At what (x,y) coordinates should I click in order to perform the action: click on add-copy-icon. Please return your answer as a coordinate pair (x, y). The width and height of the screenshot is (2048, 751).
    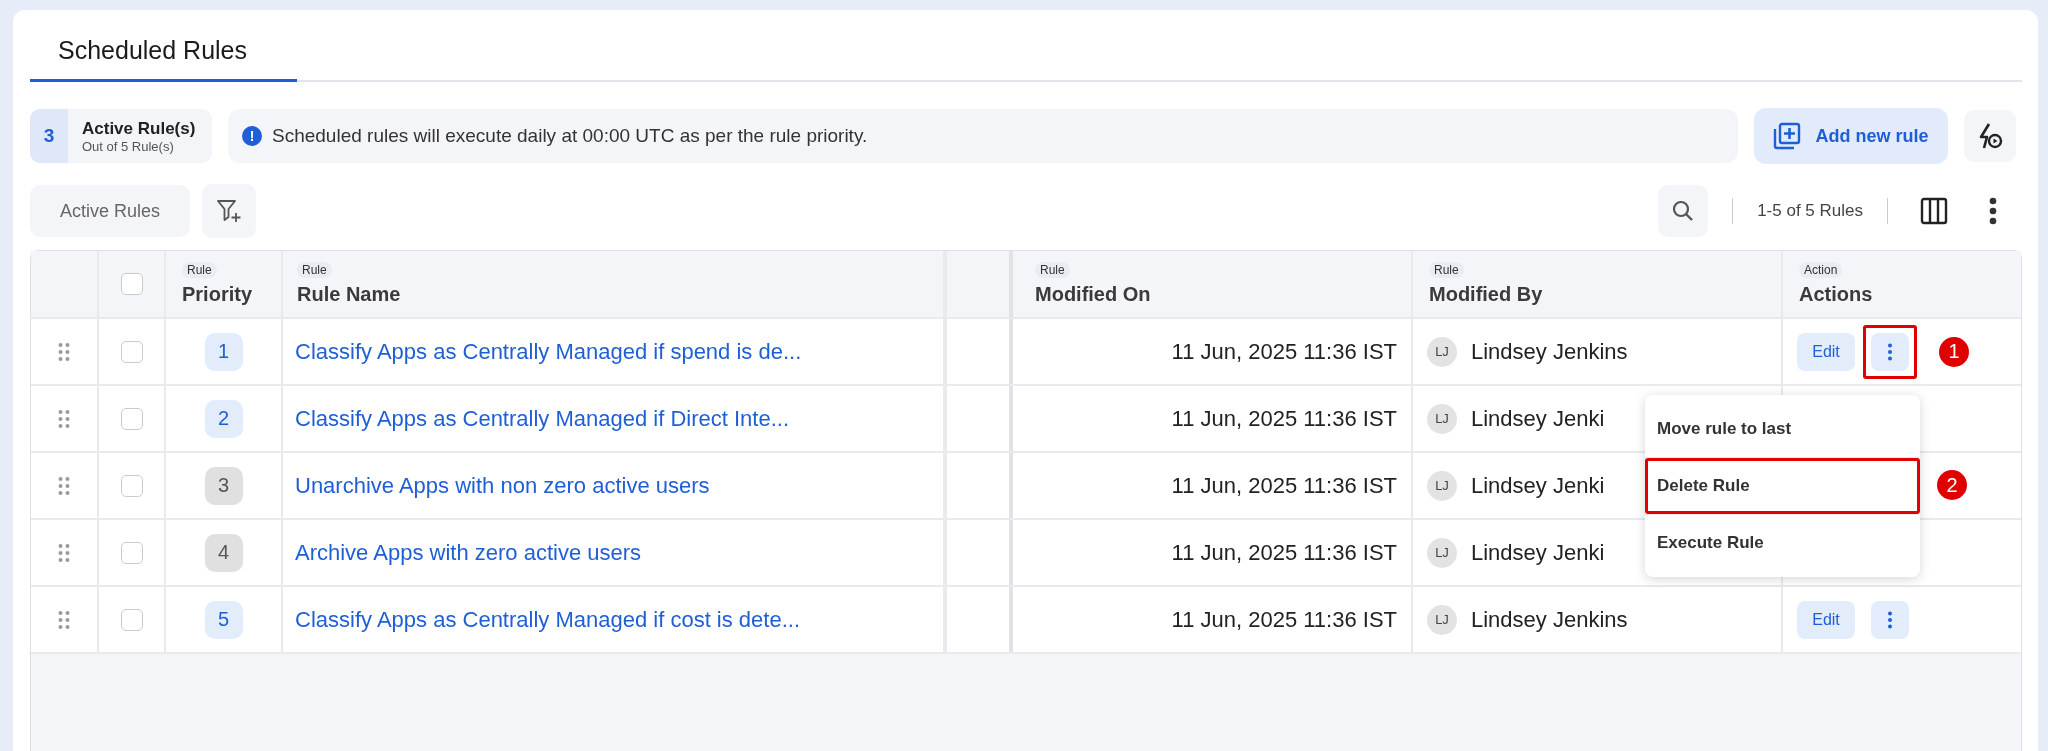
    Looking at the image, I should click on (1787, 136).